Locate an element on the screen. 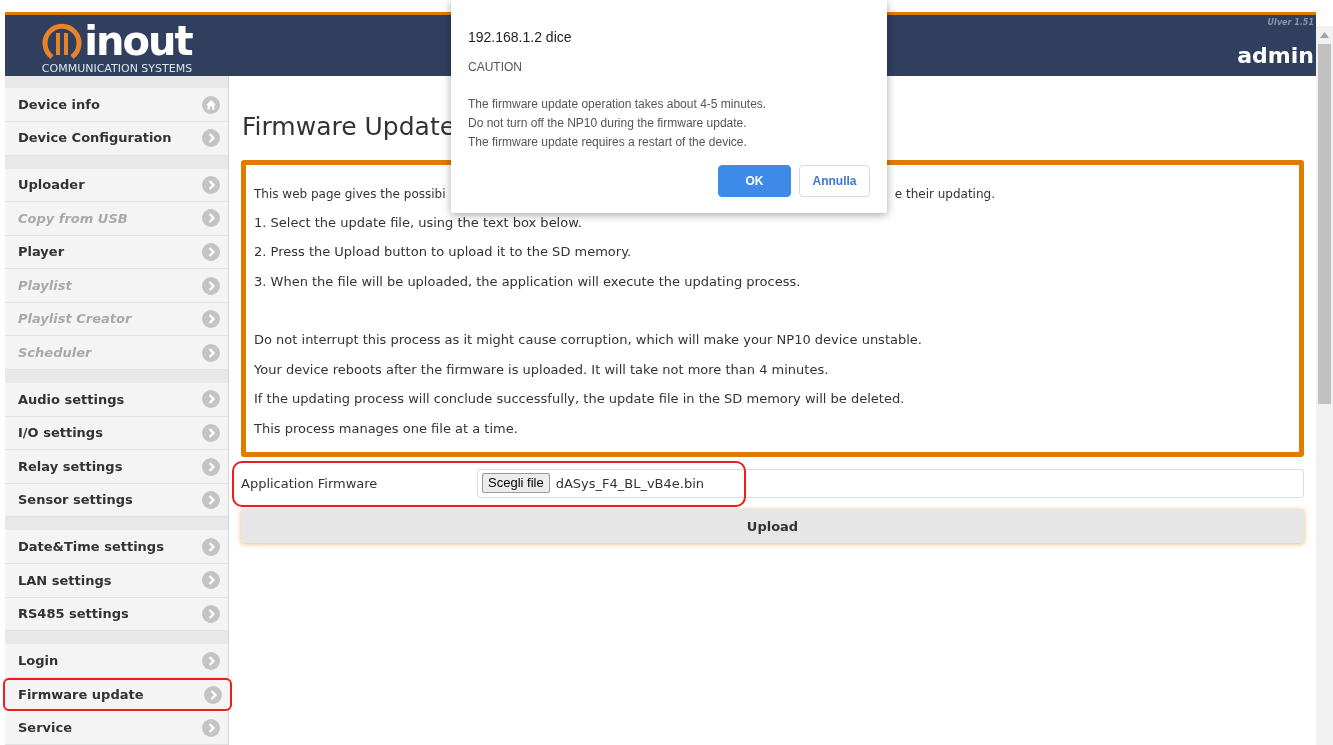 The image size is (1333, 745). note-text: Do not interrupt this process as it might cause corruption, which will make your NP10 device unstable. is located at coordinates (588, 340).